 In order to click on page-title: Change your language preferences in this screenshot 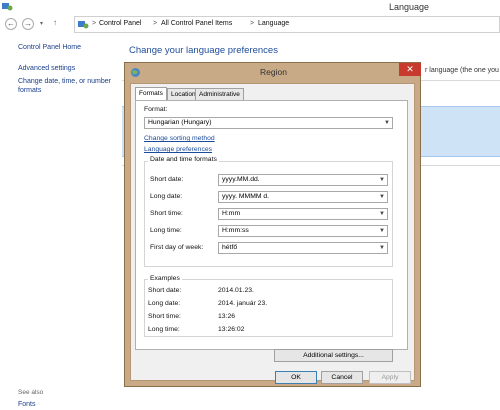, I will do `click(203, 50)`.